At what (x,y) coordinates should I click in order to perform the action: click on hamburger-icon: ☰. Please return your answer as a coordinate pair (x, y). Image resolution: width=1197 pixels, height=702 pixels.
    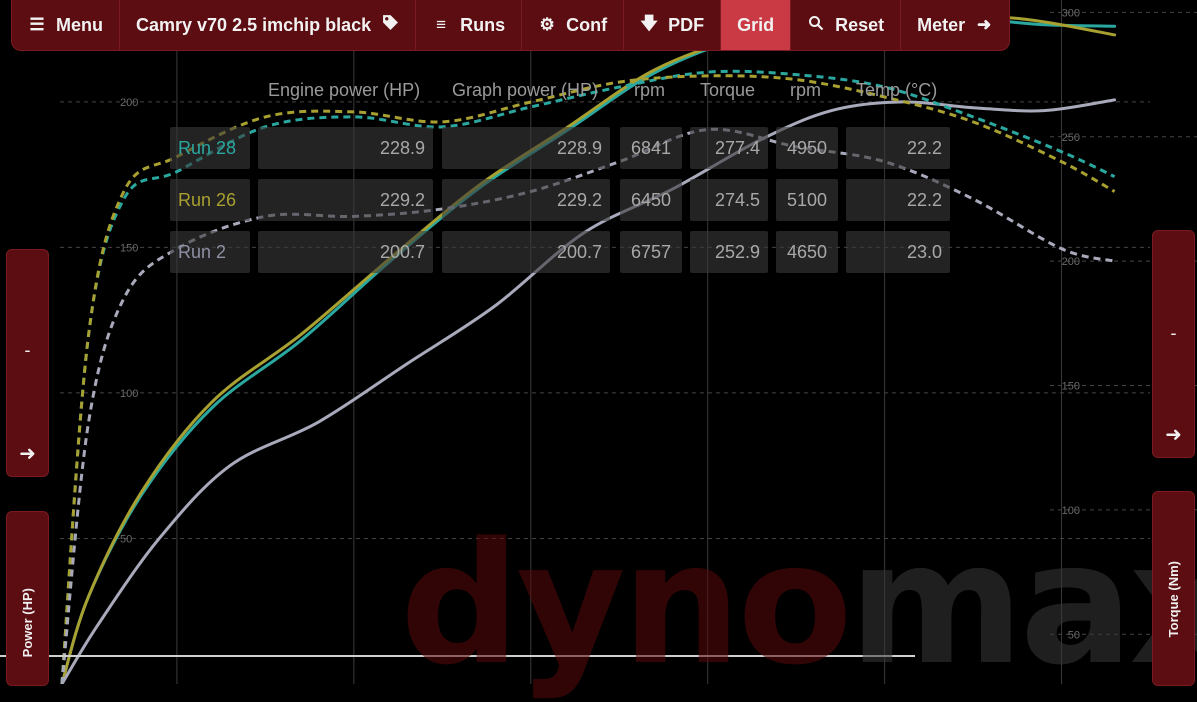
    Looking at the image, I should click on (37, 24).